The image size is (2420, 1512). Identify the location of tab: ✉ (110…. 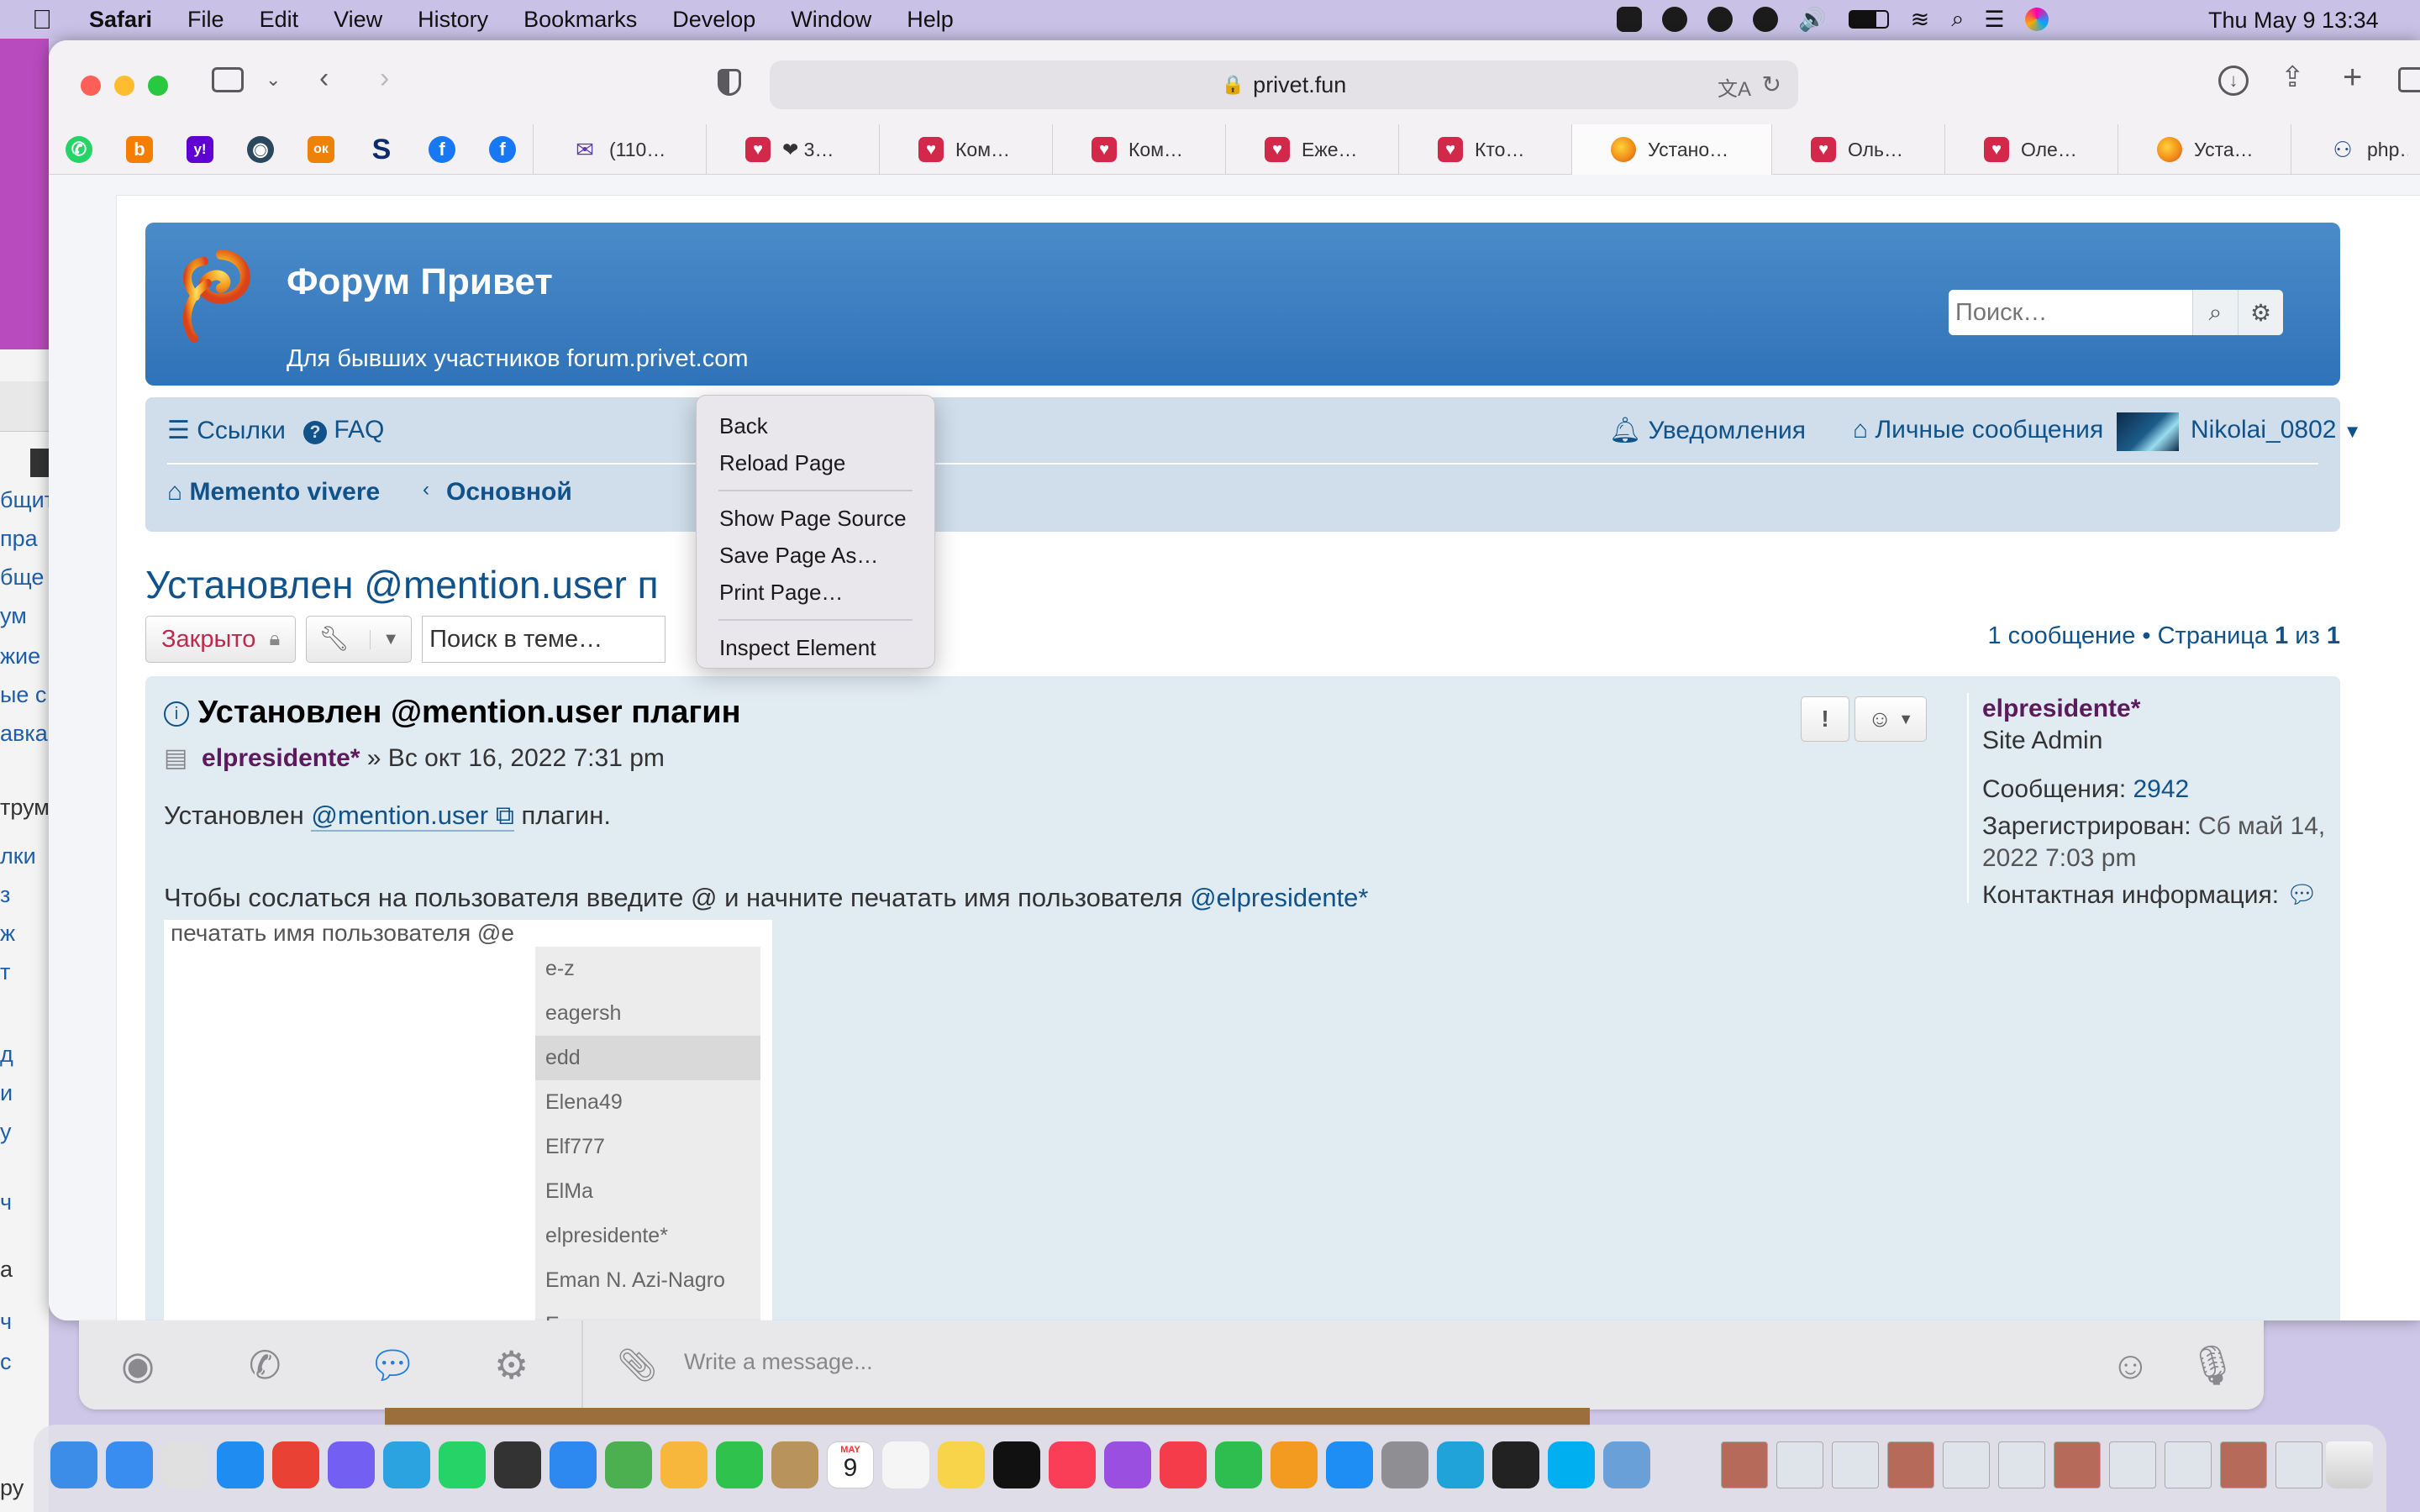
(619, 149).